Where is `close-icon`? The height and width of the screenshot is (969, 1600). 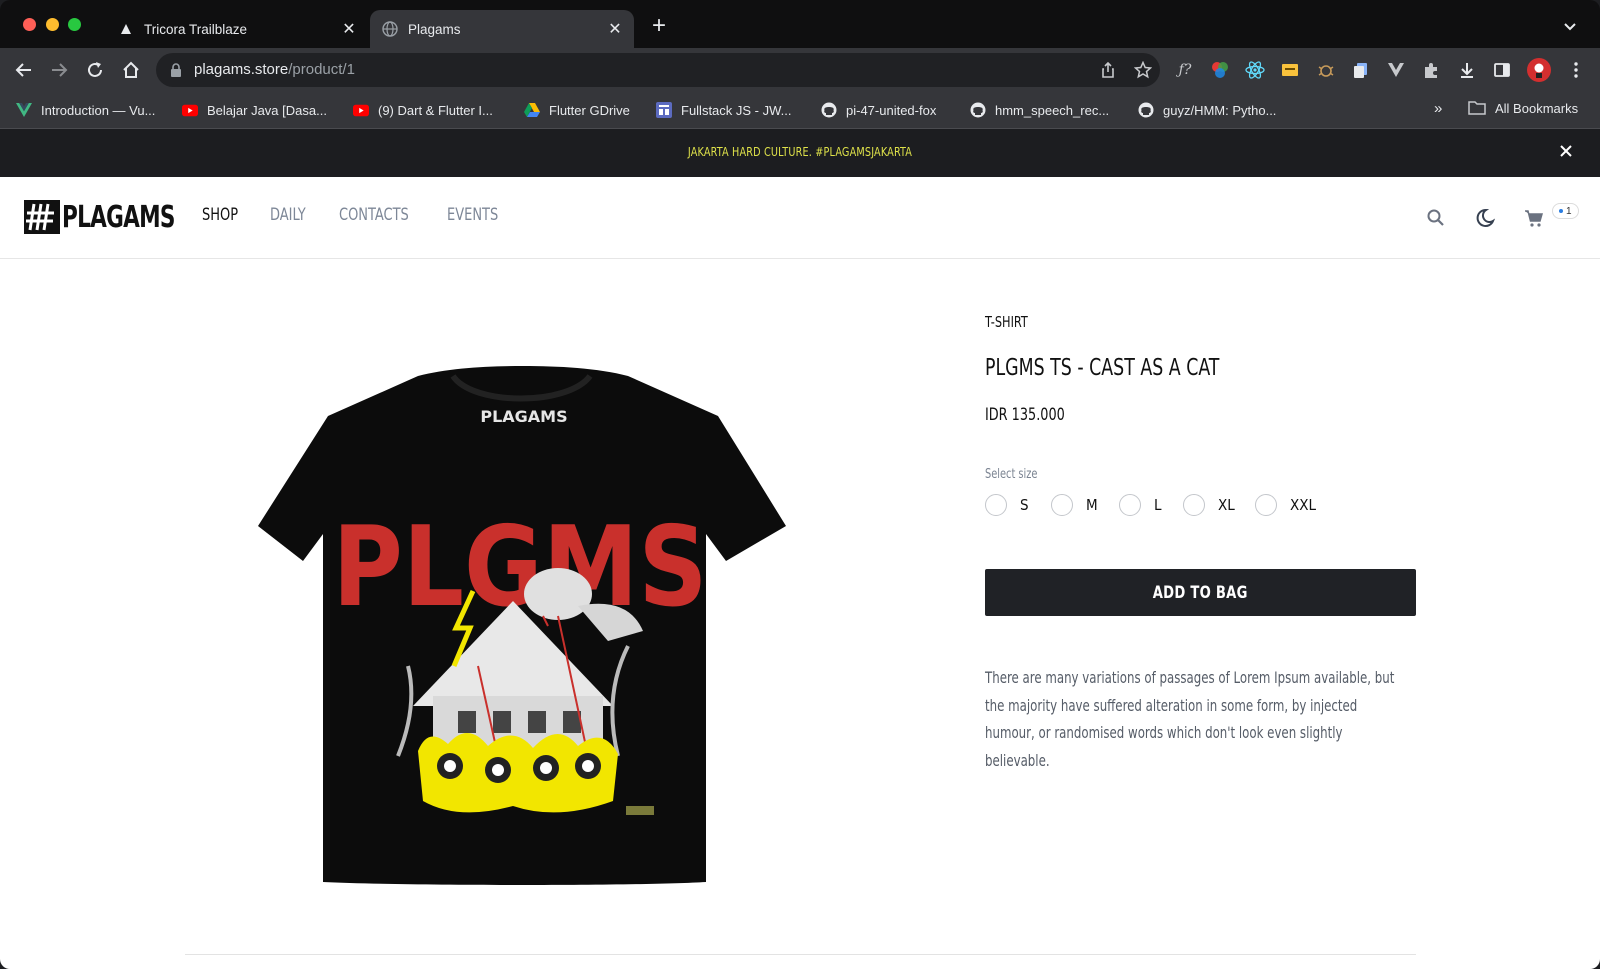
close-icon is located at coordinates (1566, 151).